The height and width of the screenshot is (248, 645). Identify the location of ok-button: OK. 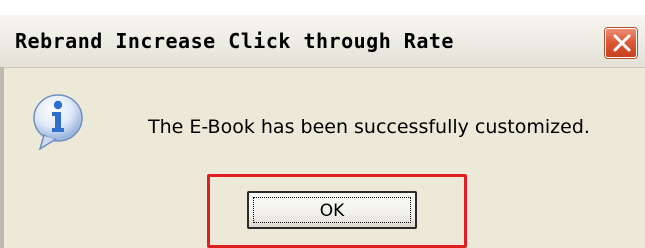
(332, 210).